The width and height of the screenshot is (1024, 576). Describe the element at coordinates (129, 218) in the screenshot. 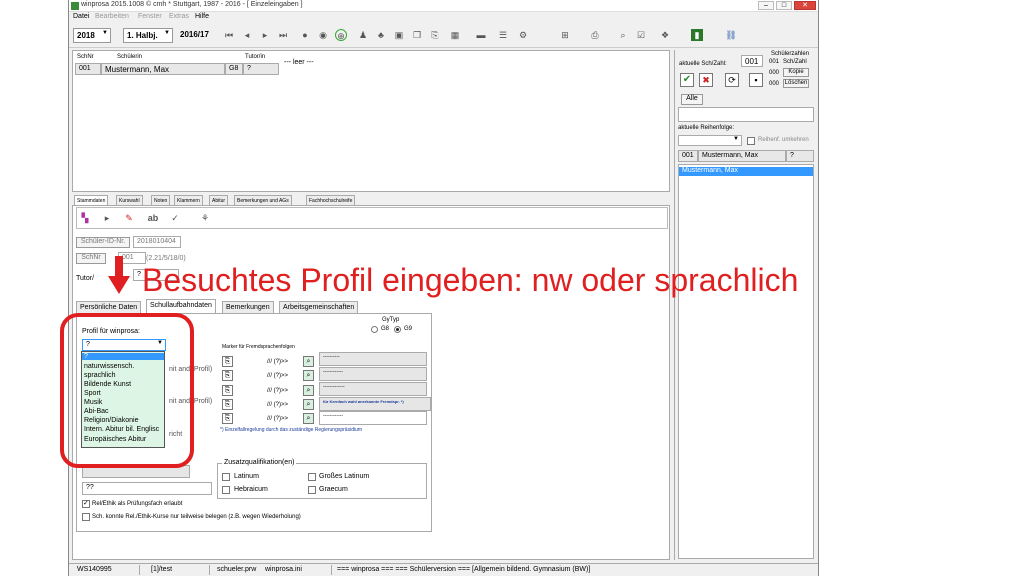

I see `edit-icon: ✎` at that location.